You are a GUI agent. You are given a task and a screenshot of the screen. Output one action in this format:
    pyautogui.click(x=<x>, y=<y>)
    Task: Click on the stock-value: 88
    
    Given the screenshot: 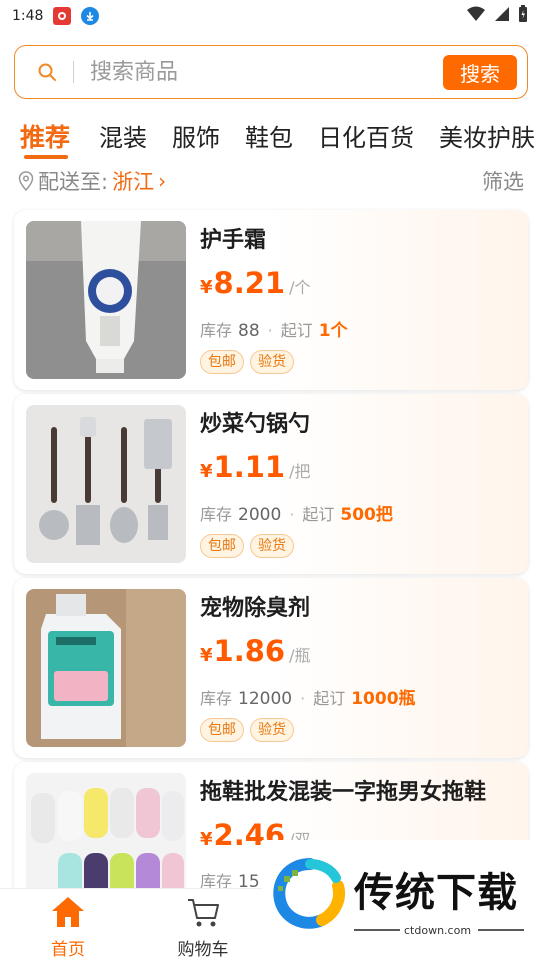 What is the action you would take?
    pyautogui.click(x=249, y=331)
    